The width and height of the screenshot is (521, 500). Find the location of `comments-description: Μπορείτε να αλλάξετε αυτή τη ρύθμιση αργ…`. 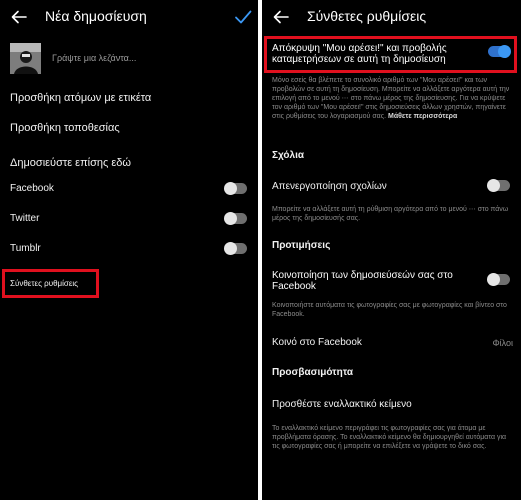

comments-description: Μπορείτε να αλλάξετε αυτή τη ρύθμιση αργ… is located at coordinates (390, 214).